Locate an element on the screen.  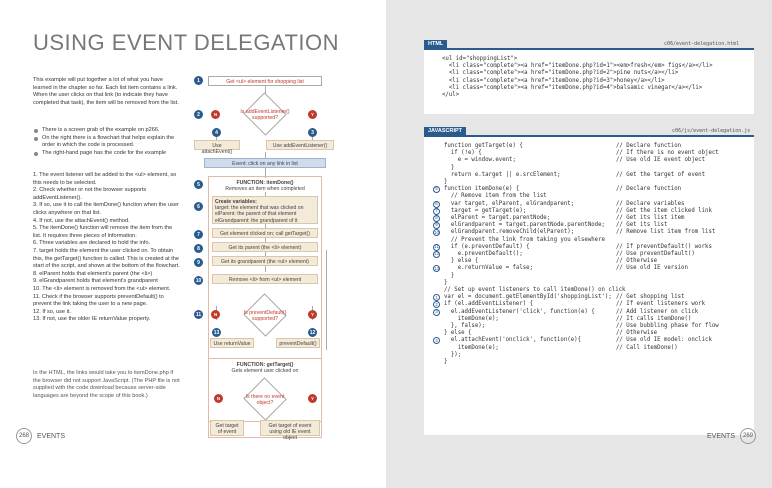
page-number: 269 is located at coordinates (748, 436).